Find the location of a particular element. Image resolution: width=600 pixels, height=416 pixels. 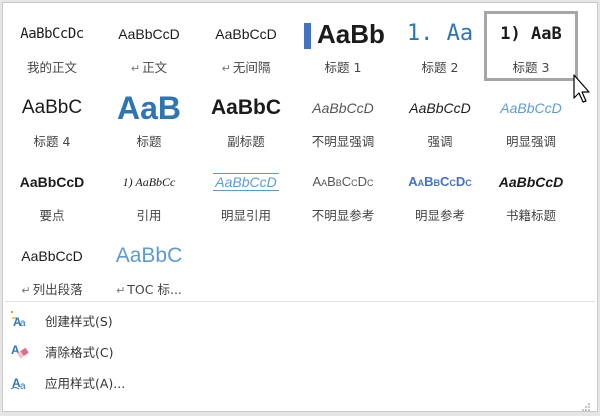

style-gallery-item: AaBbCcD 强调 is located at coordinates (440, 120).